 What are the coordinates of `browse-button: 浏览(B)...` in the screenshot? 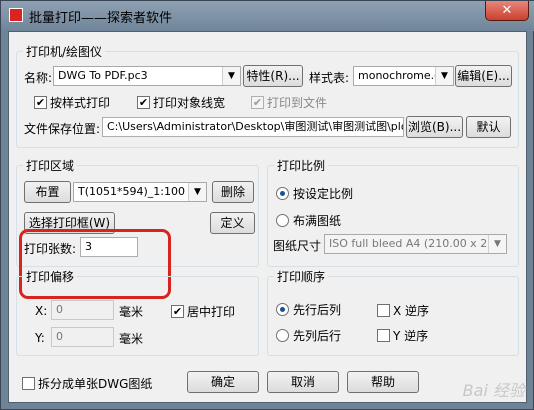 It's located at (434, 127).